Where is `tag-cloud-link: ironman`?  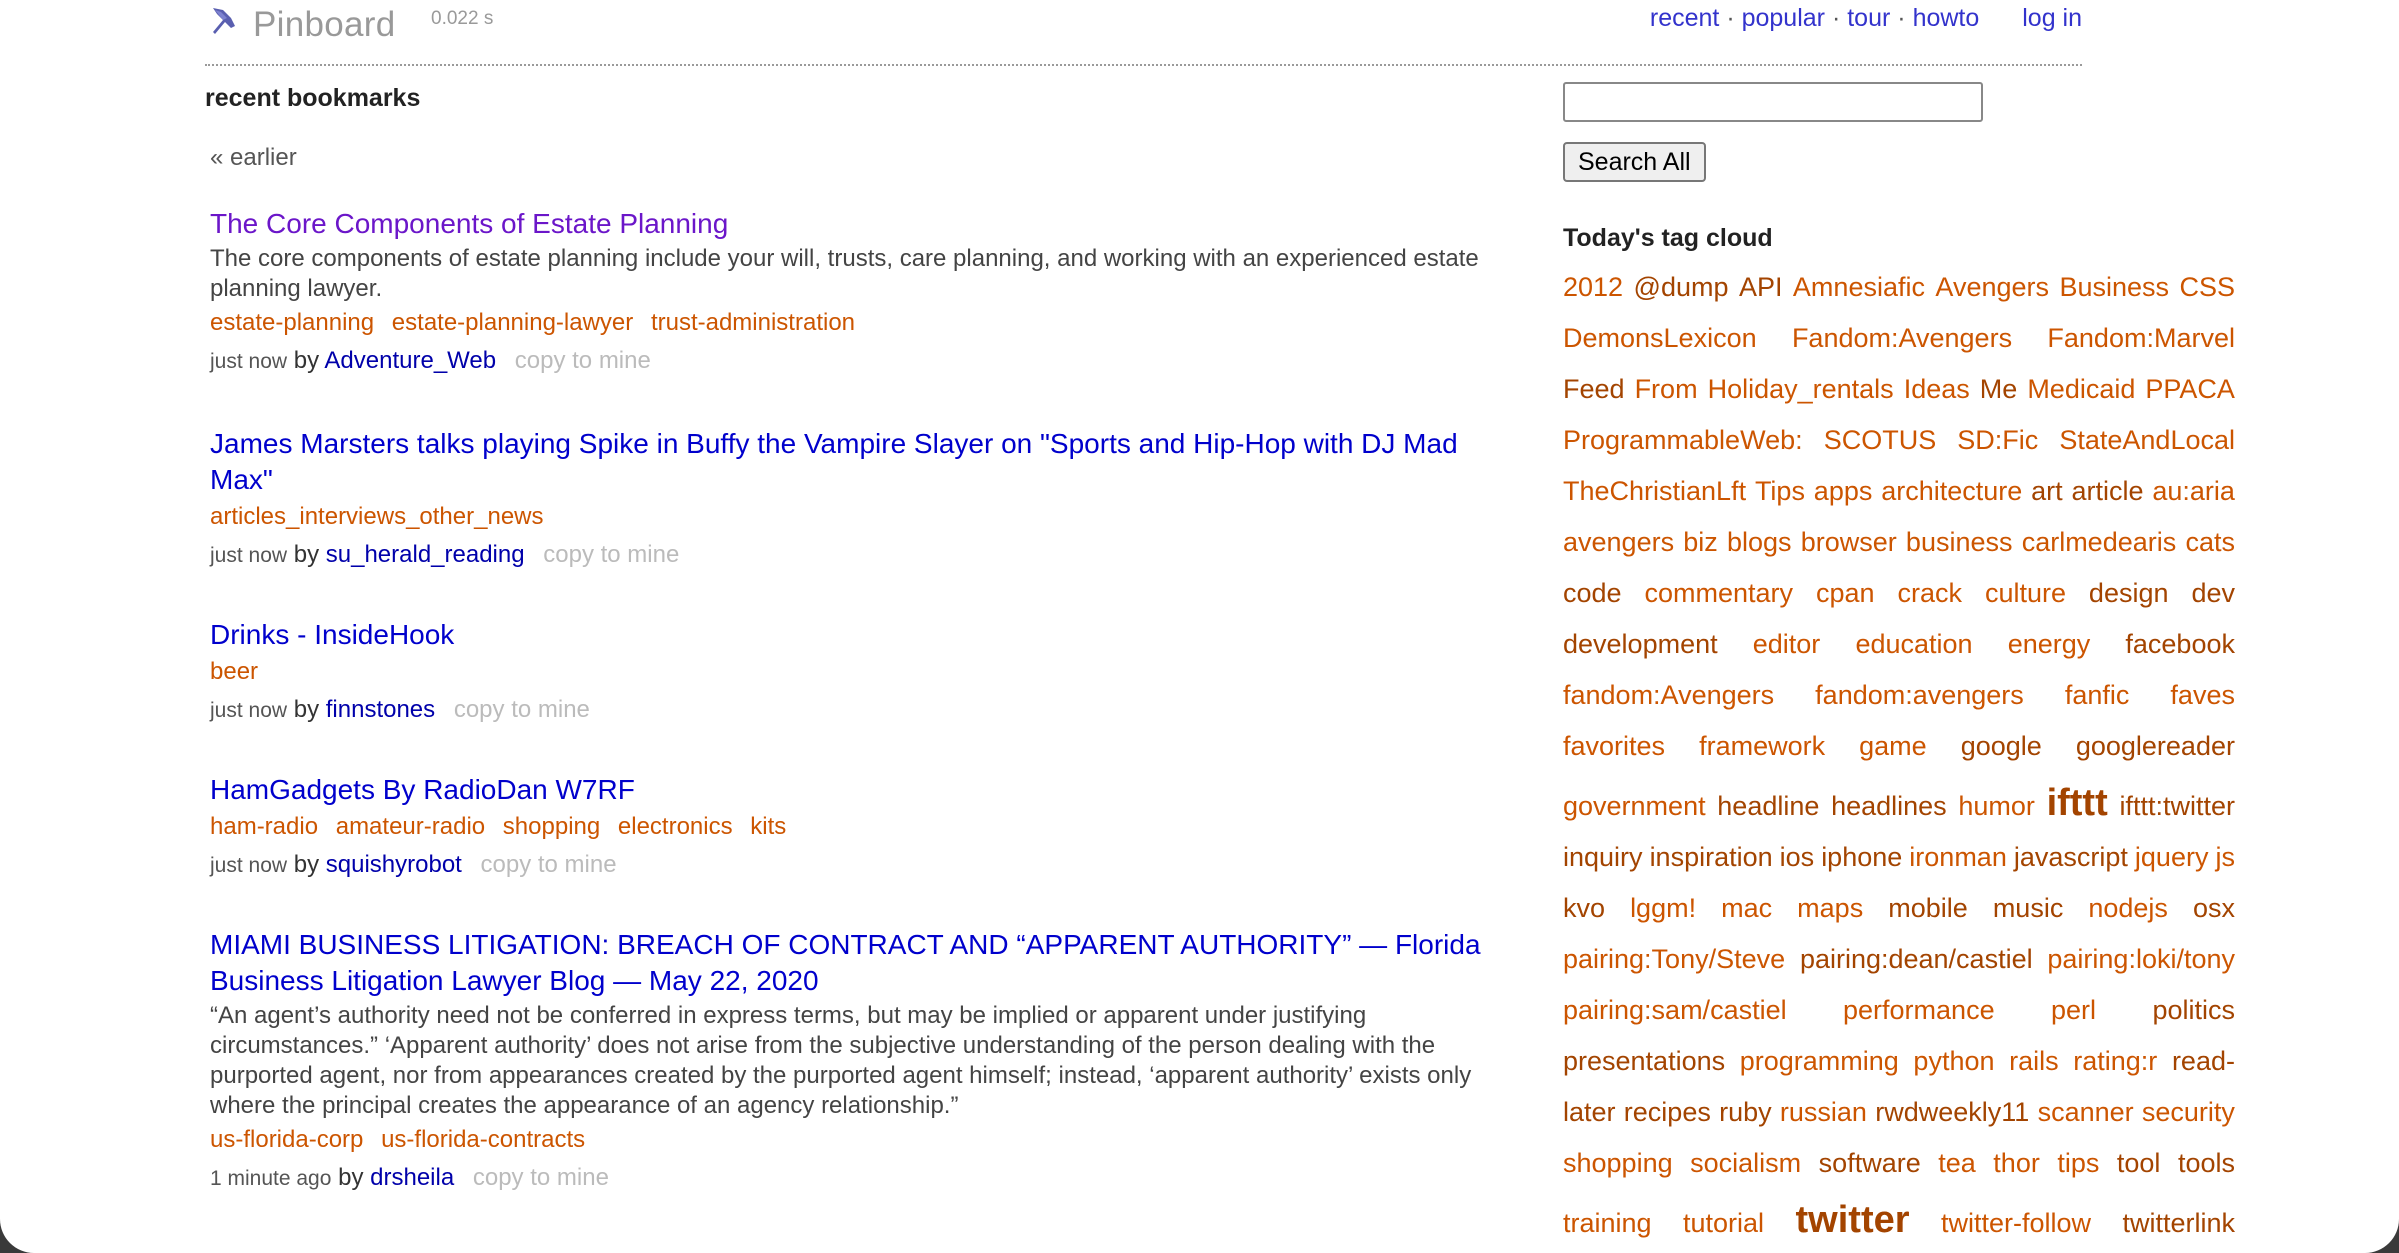
tag-cloud-link: ironman is located at coordinates (1958, 857).